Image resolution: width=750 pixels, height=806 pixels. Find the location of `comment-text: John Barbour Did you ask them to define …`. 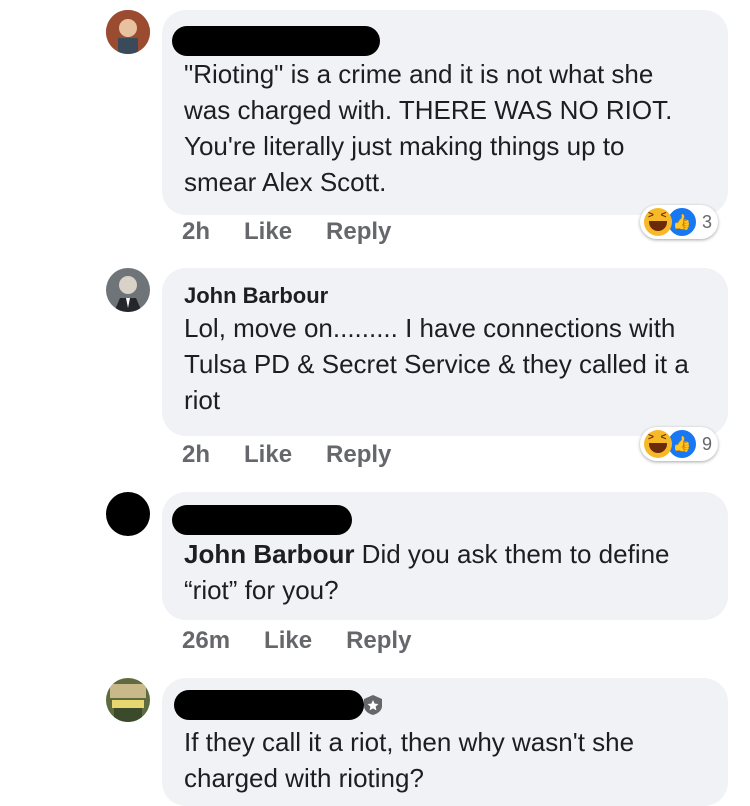

comment-text: John Barbour Did you ask them to define … is located at coordinates (439, 572).